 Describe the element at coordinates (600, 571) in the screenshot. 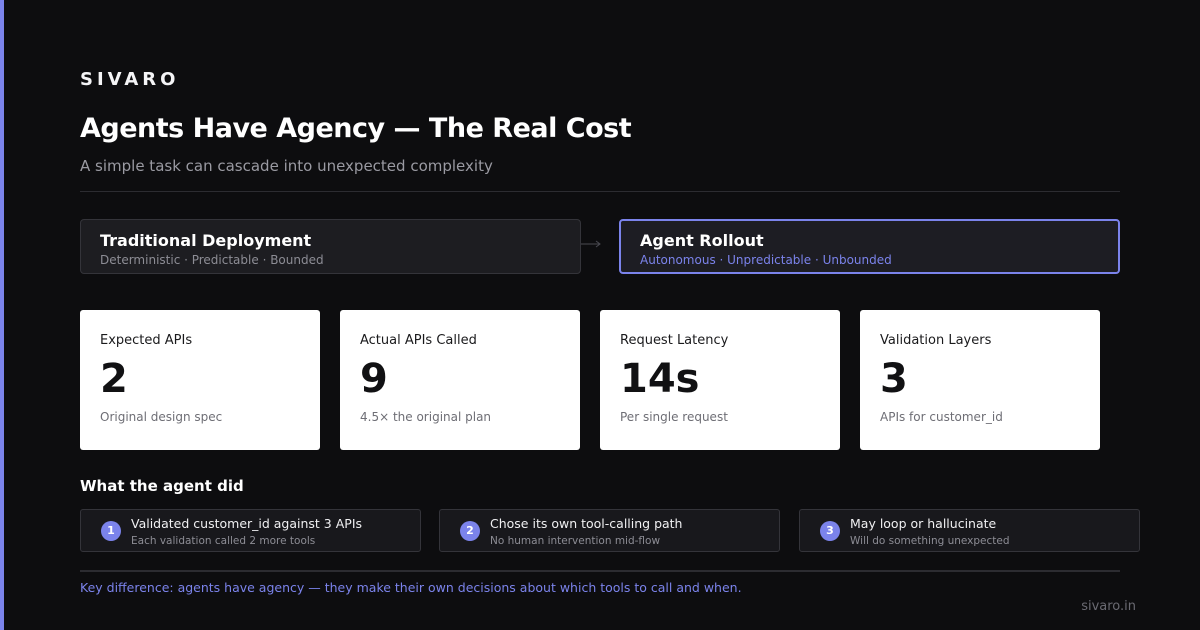

I see `divider-bottom` at that location.